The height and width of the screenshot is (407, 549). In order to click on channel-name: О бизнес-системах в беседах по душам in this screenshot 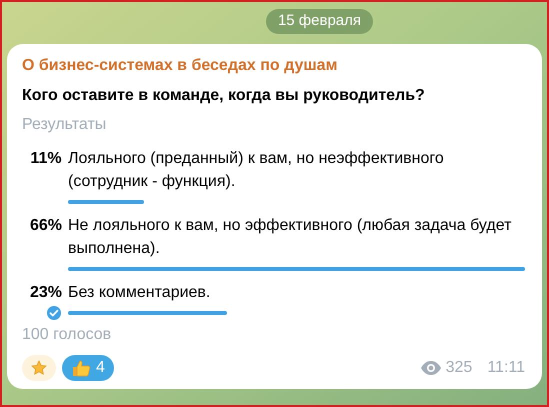, I will do `click(273, 66)`.